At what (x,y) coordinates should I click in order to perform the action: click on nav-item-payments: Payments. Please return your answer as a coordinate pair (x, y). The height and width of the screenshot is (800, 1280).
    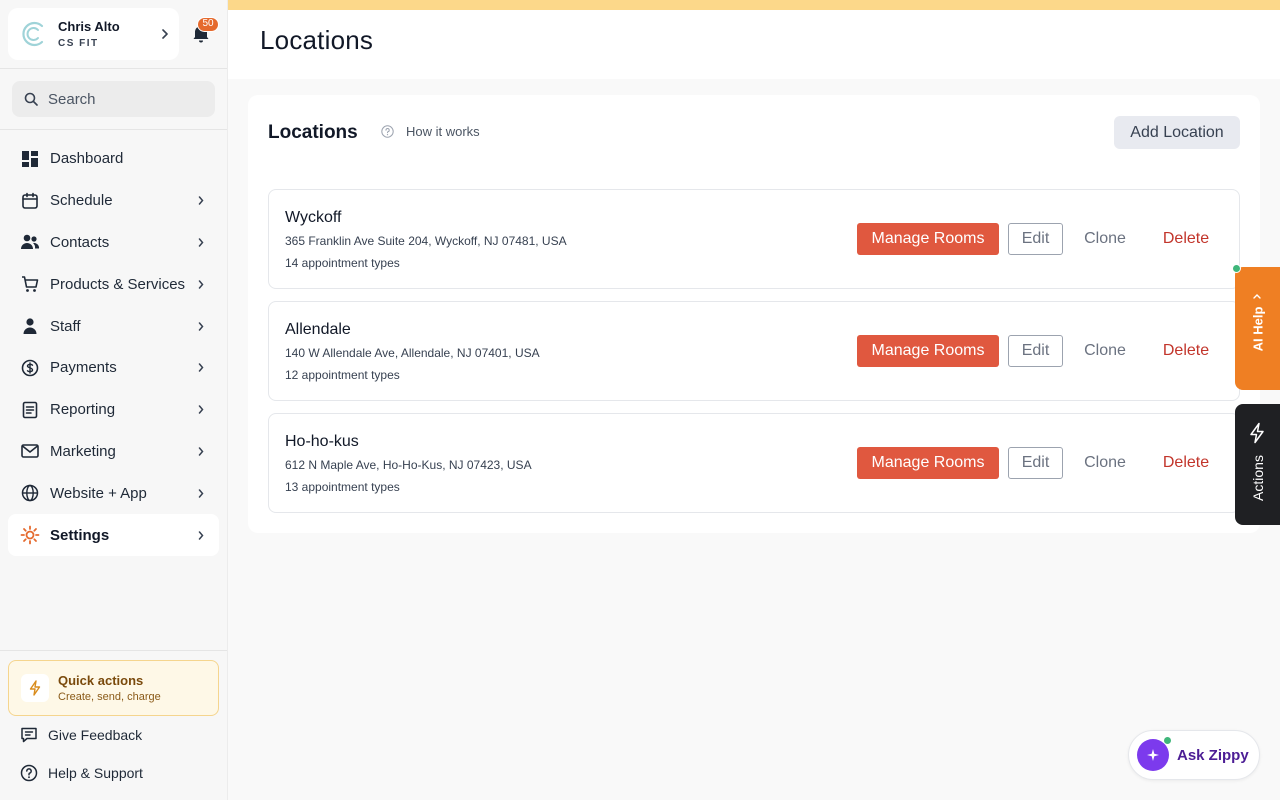
    Looking at the image, I should click on (113, 368).